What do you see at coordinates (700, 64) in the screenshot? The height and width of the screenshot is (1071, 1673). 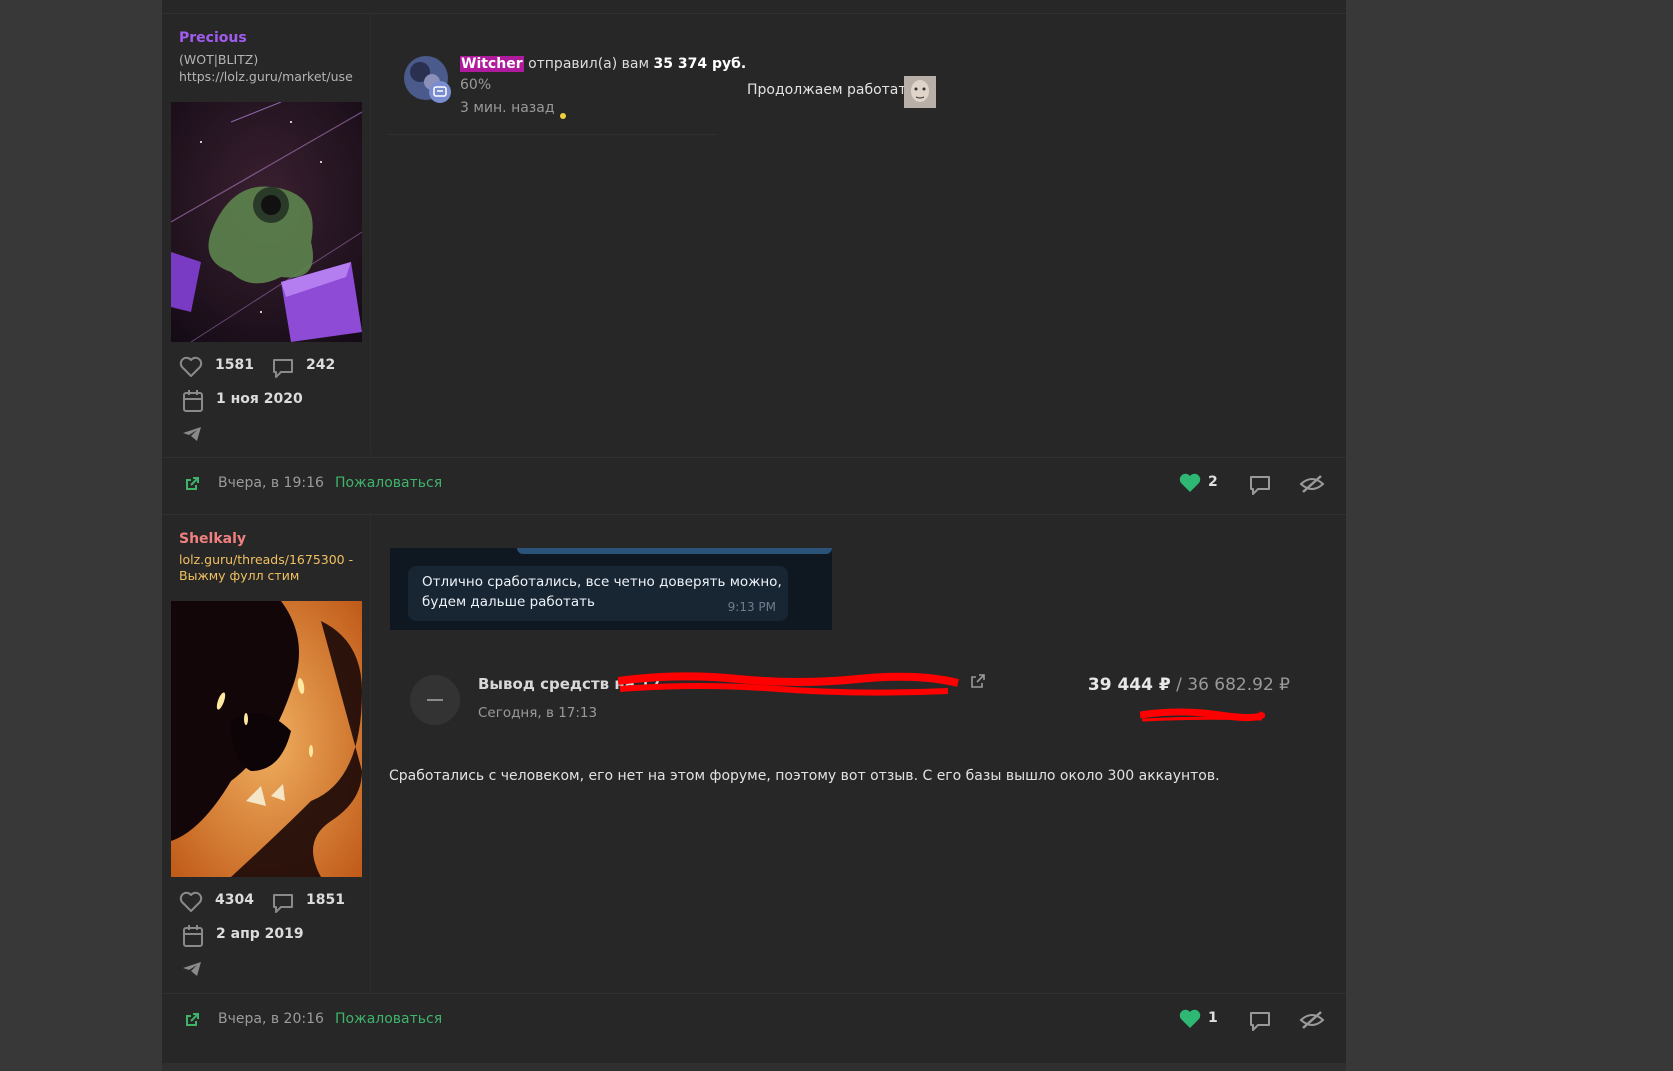 I see `transfer-amount: 35 374 руб.` at bounding box center [700, 64].